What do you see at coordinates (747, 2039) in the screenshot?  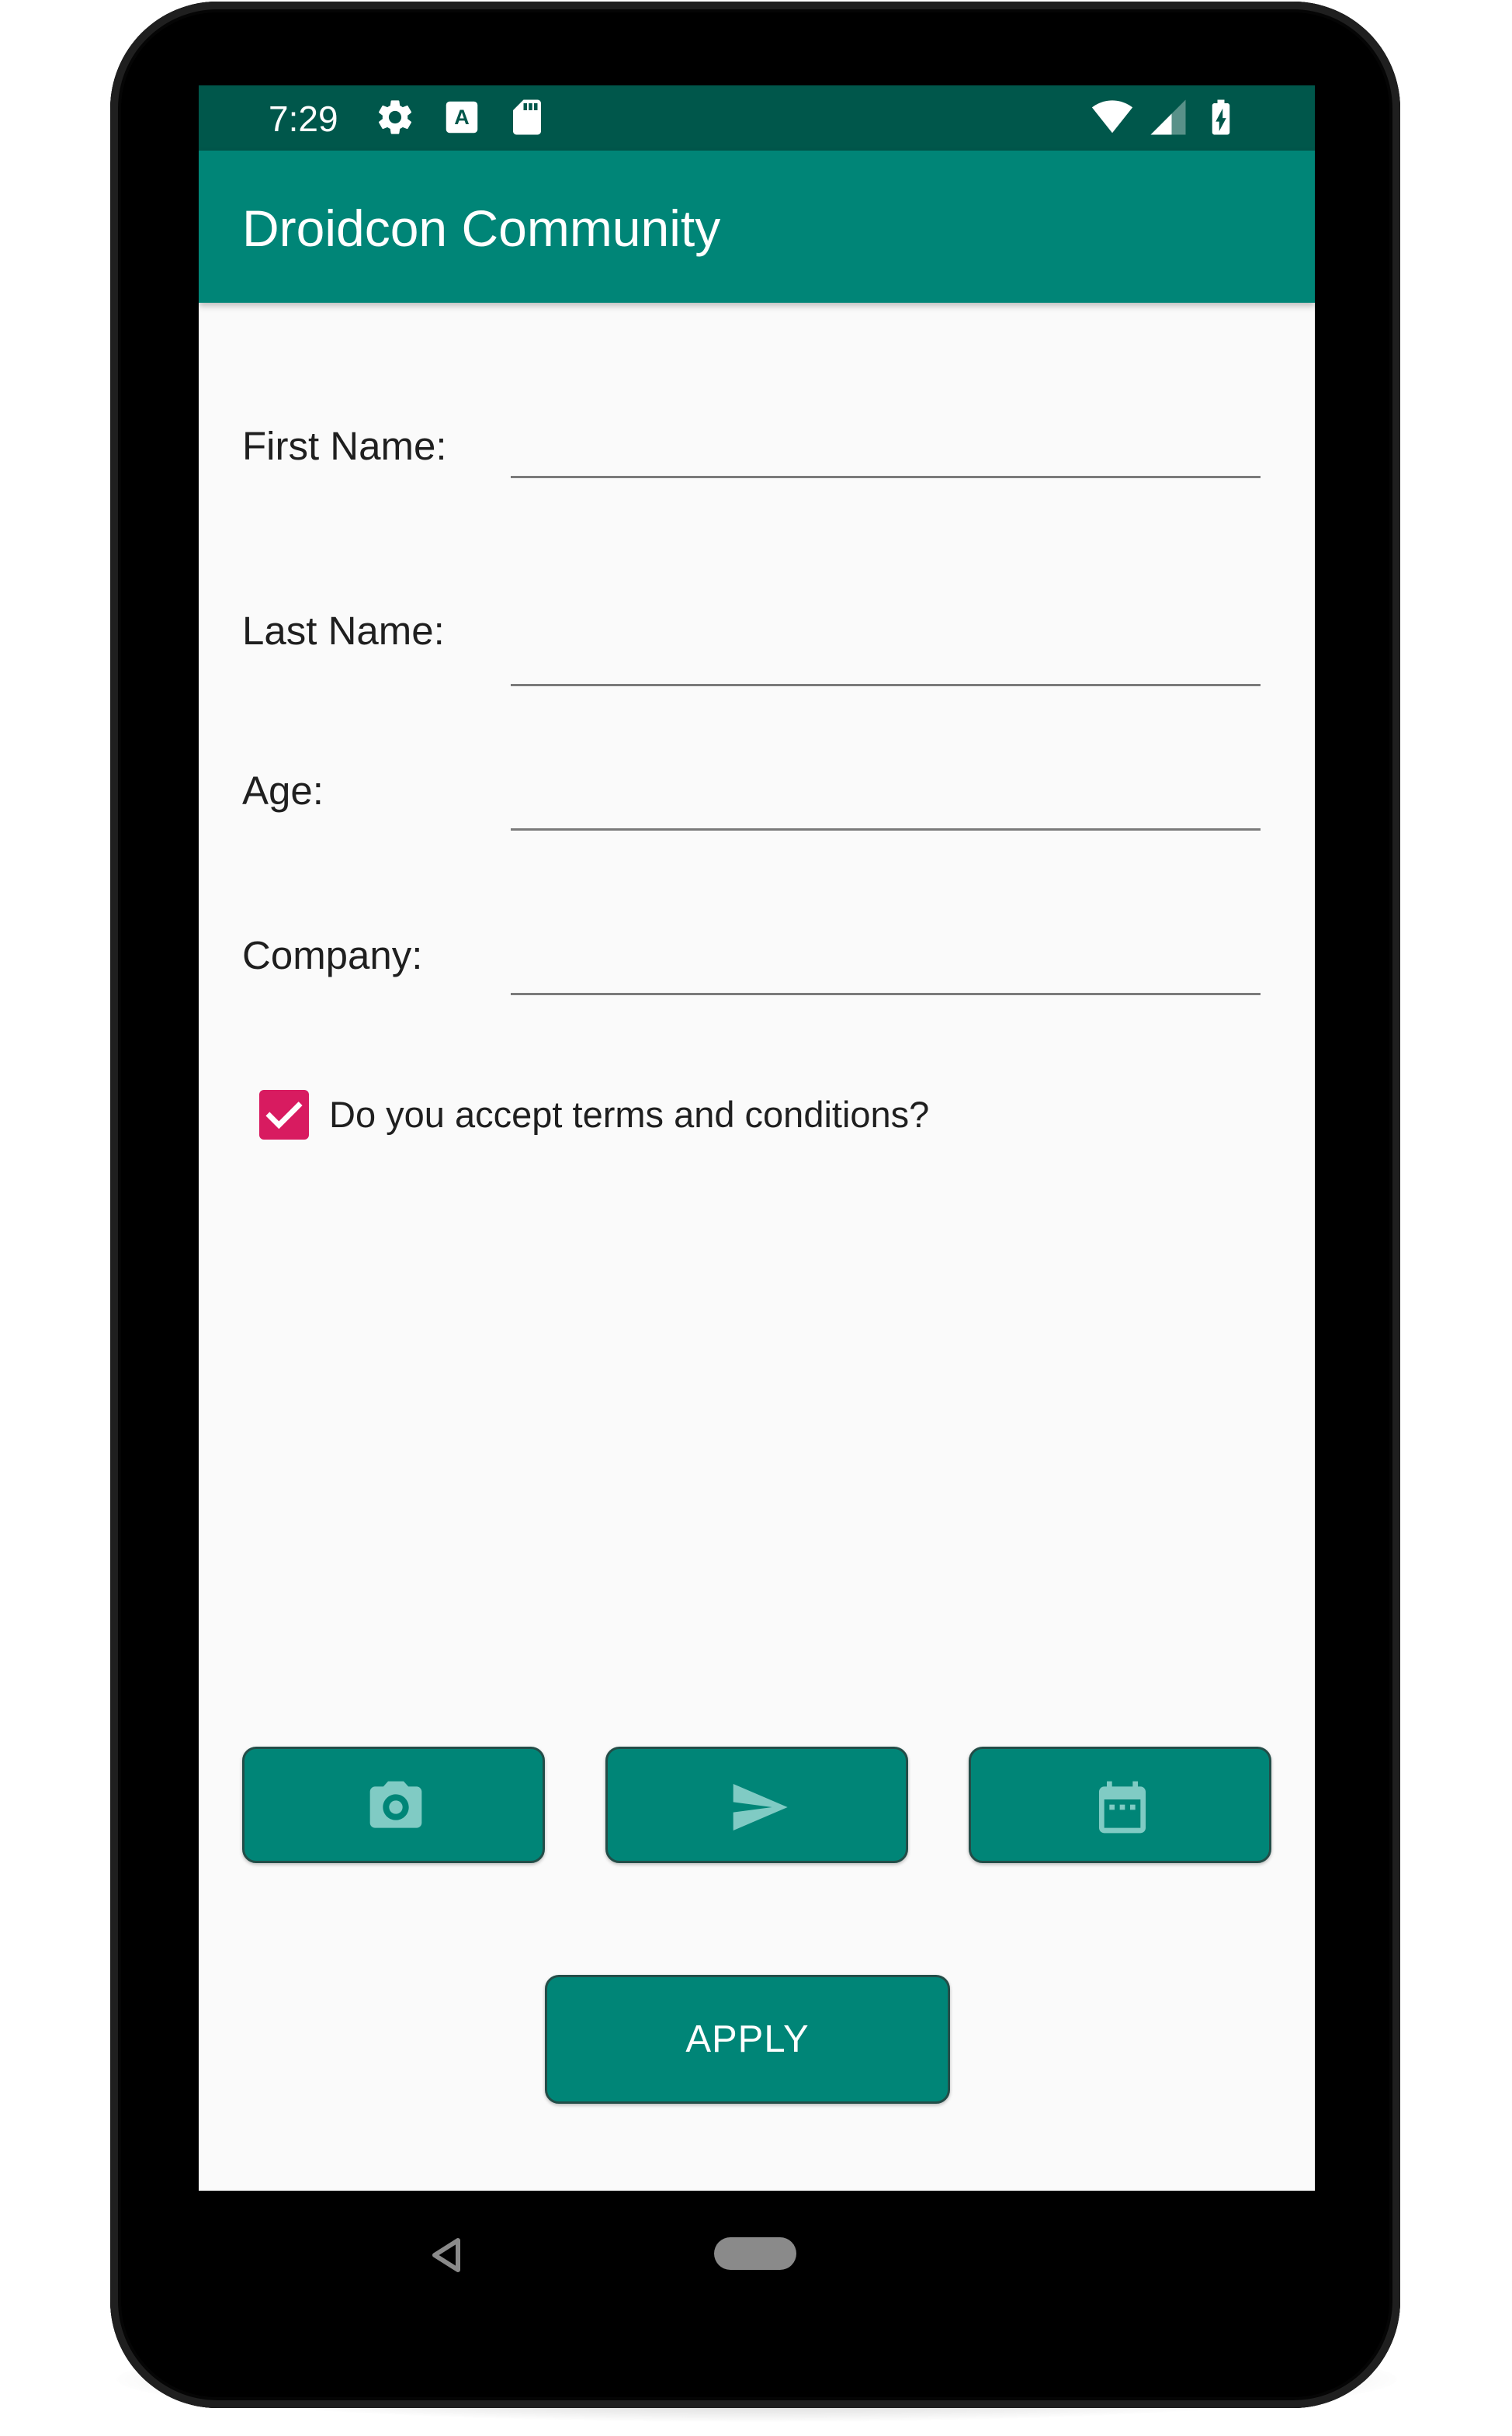 I see `apply-button: APPLY` at bounding box center [747, 2039].